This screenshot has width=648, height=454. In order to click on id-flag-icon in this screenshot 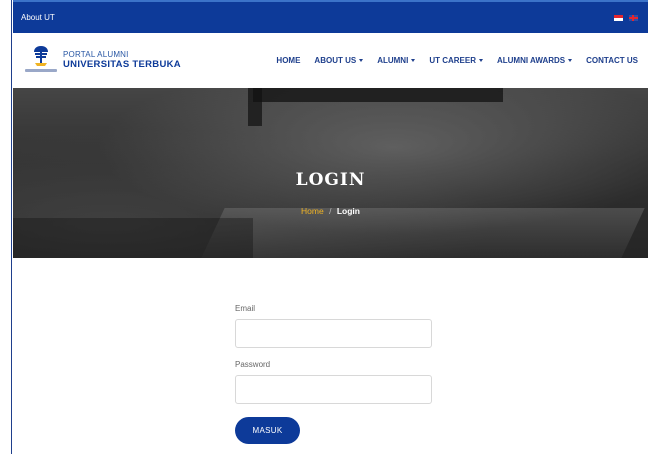, I will do `click(618, 17)`.